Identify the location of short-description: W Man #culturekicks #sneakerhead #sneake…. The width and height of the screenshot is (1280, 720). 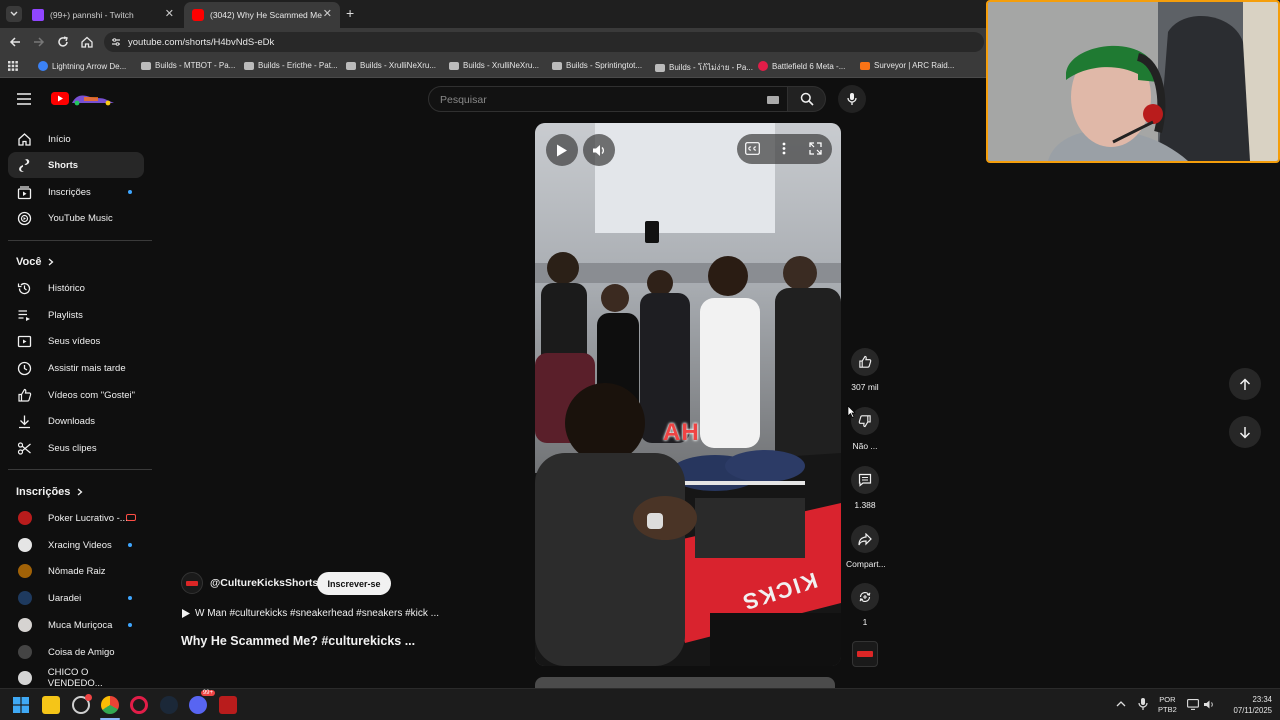
(310, 613).